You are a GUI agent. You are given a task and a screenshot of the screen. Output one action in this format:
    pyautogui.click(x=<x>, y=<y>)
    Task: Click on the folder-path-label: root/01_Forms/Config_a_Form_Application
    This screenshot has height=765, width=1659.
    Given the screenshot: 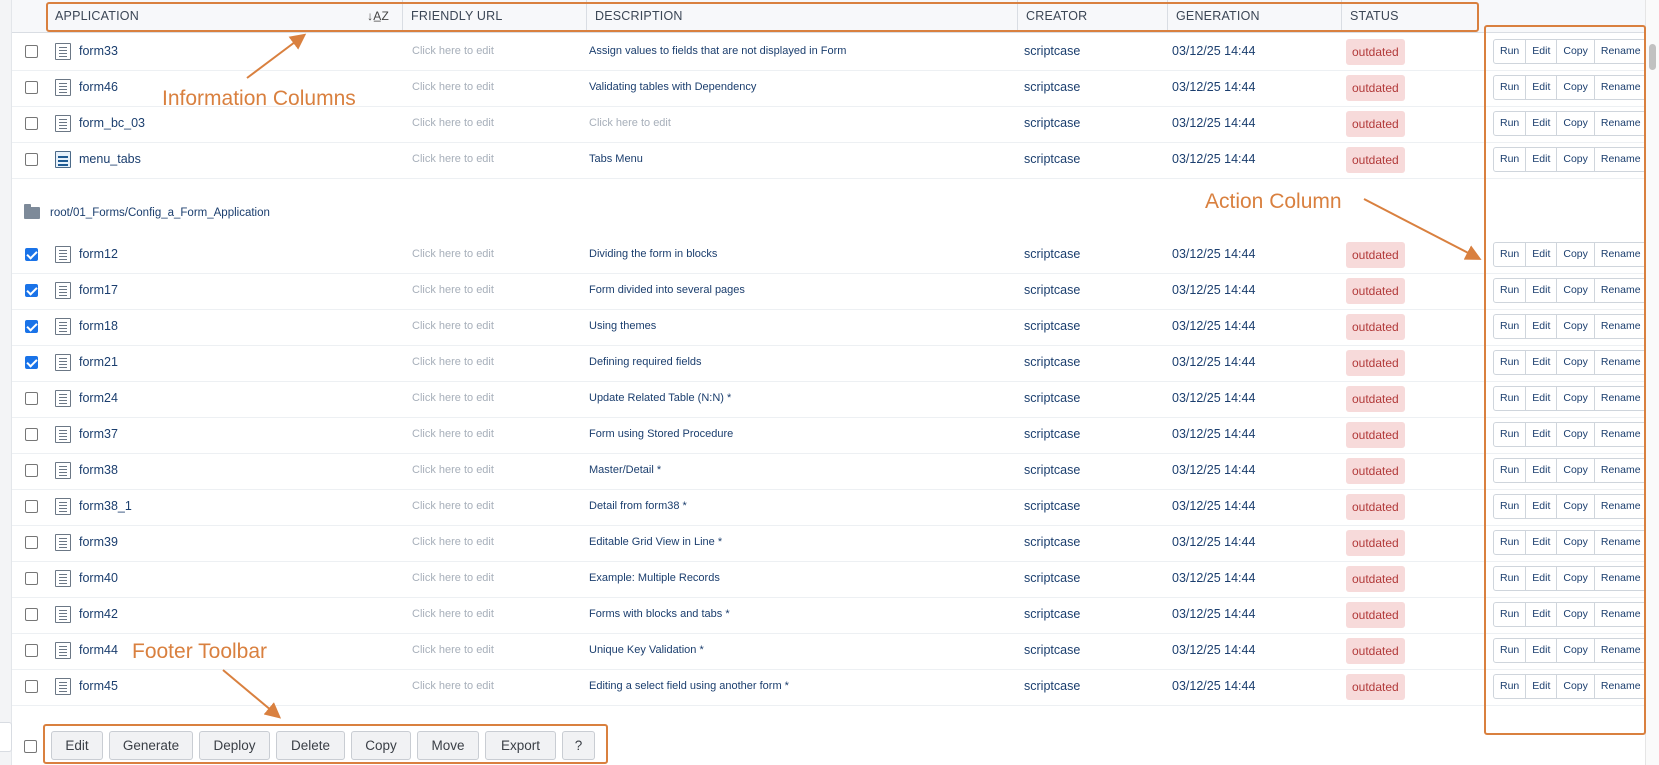 What is the action you would take?
    pyautogui.click(x=160, y=213)
    